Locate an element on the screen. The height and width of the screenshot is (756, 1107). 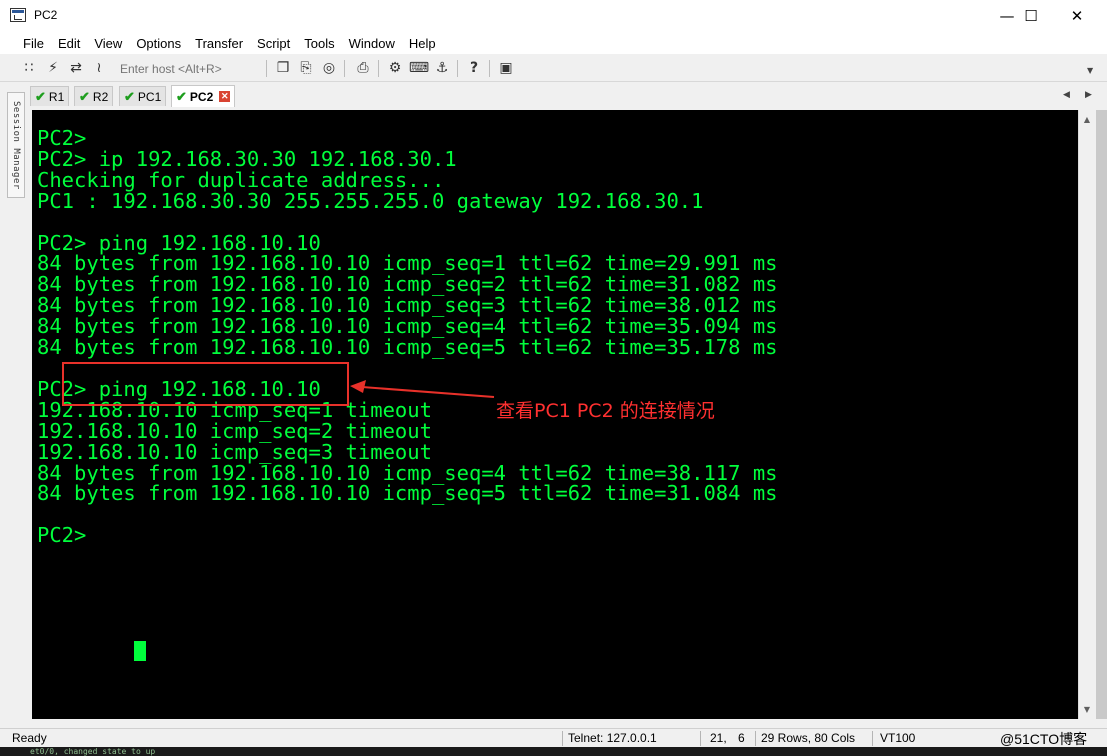
tab-label: R2 is located at coordinates (100, 96).